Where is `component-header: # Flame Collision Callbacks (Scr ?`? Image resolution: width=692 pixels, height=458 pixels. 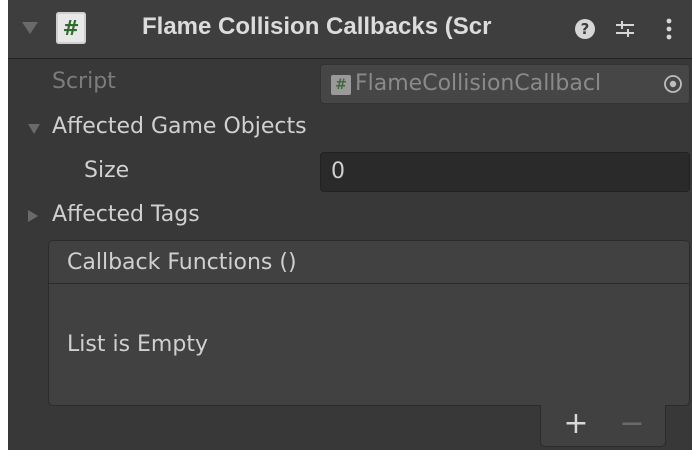 component-header: # Flame Collision Callbacks (Scr ? is located at coordinates (350, 29).